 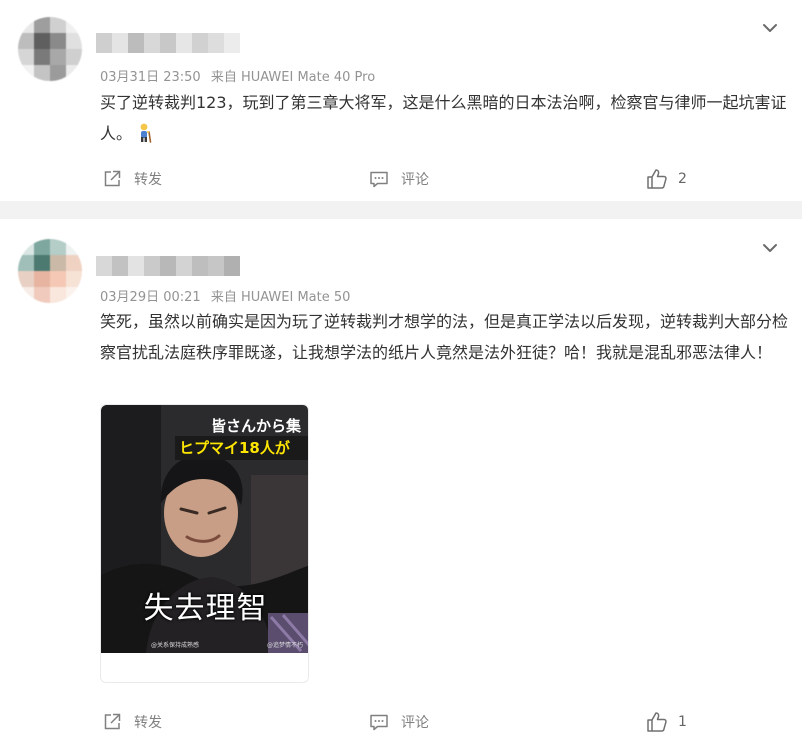 I want to click on like-button: 2, so click(x=666, y=179).